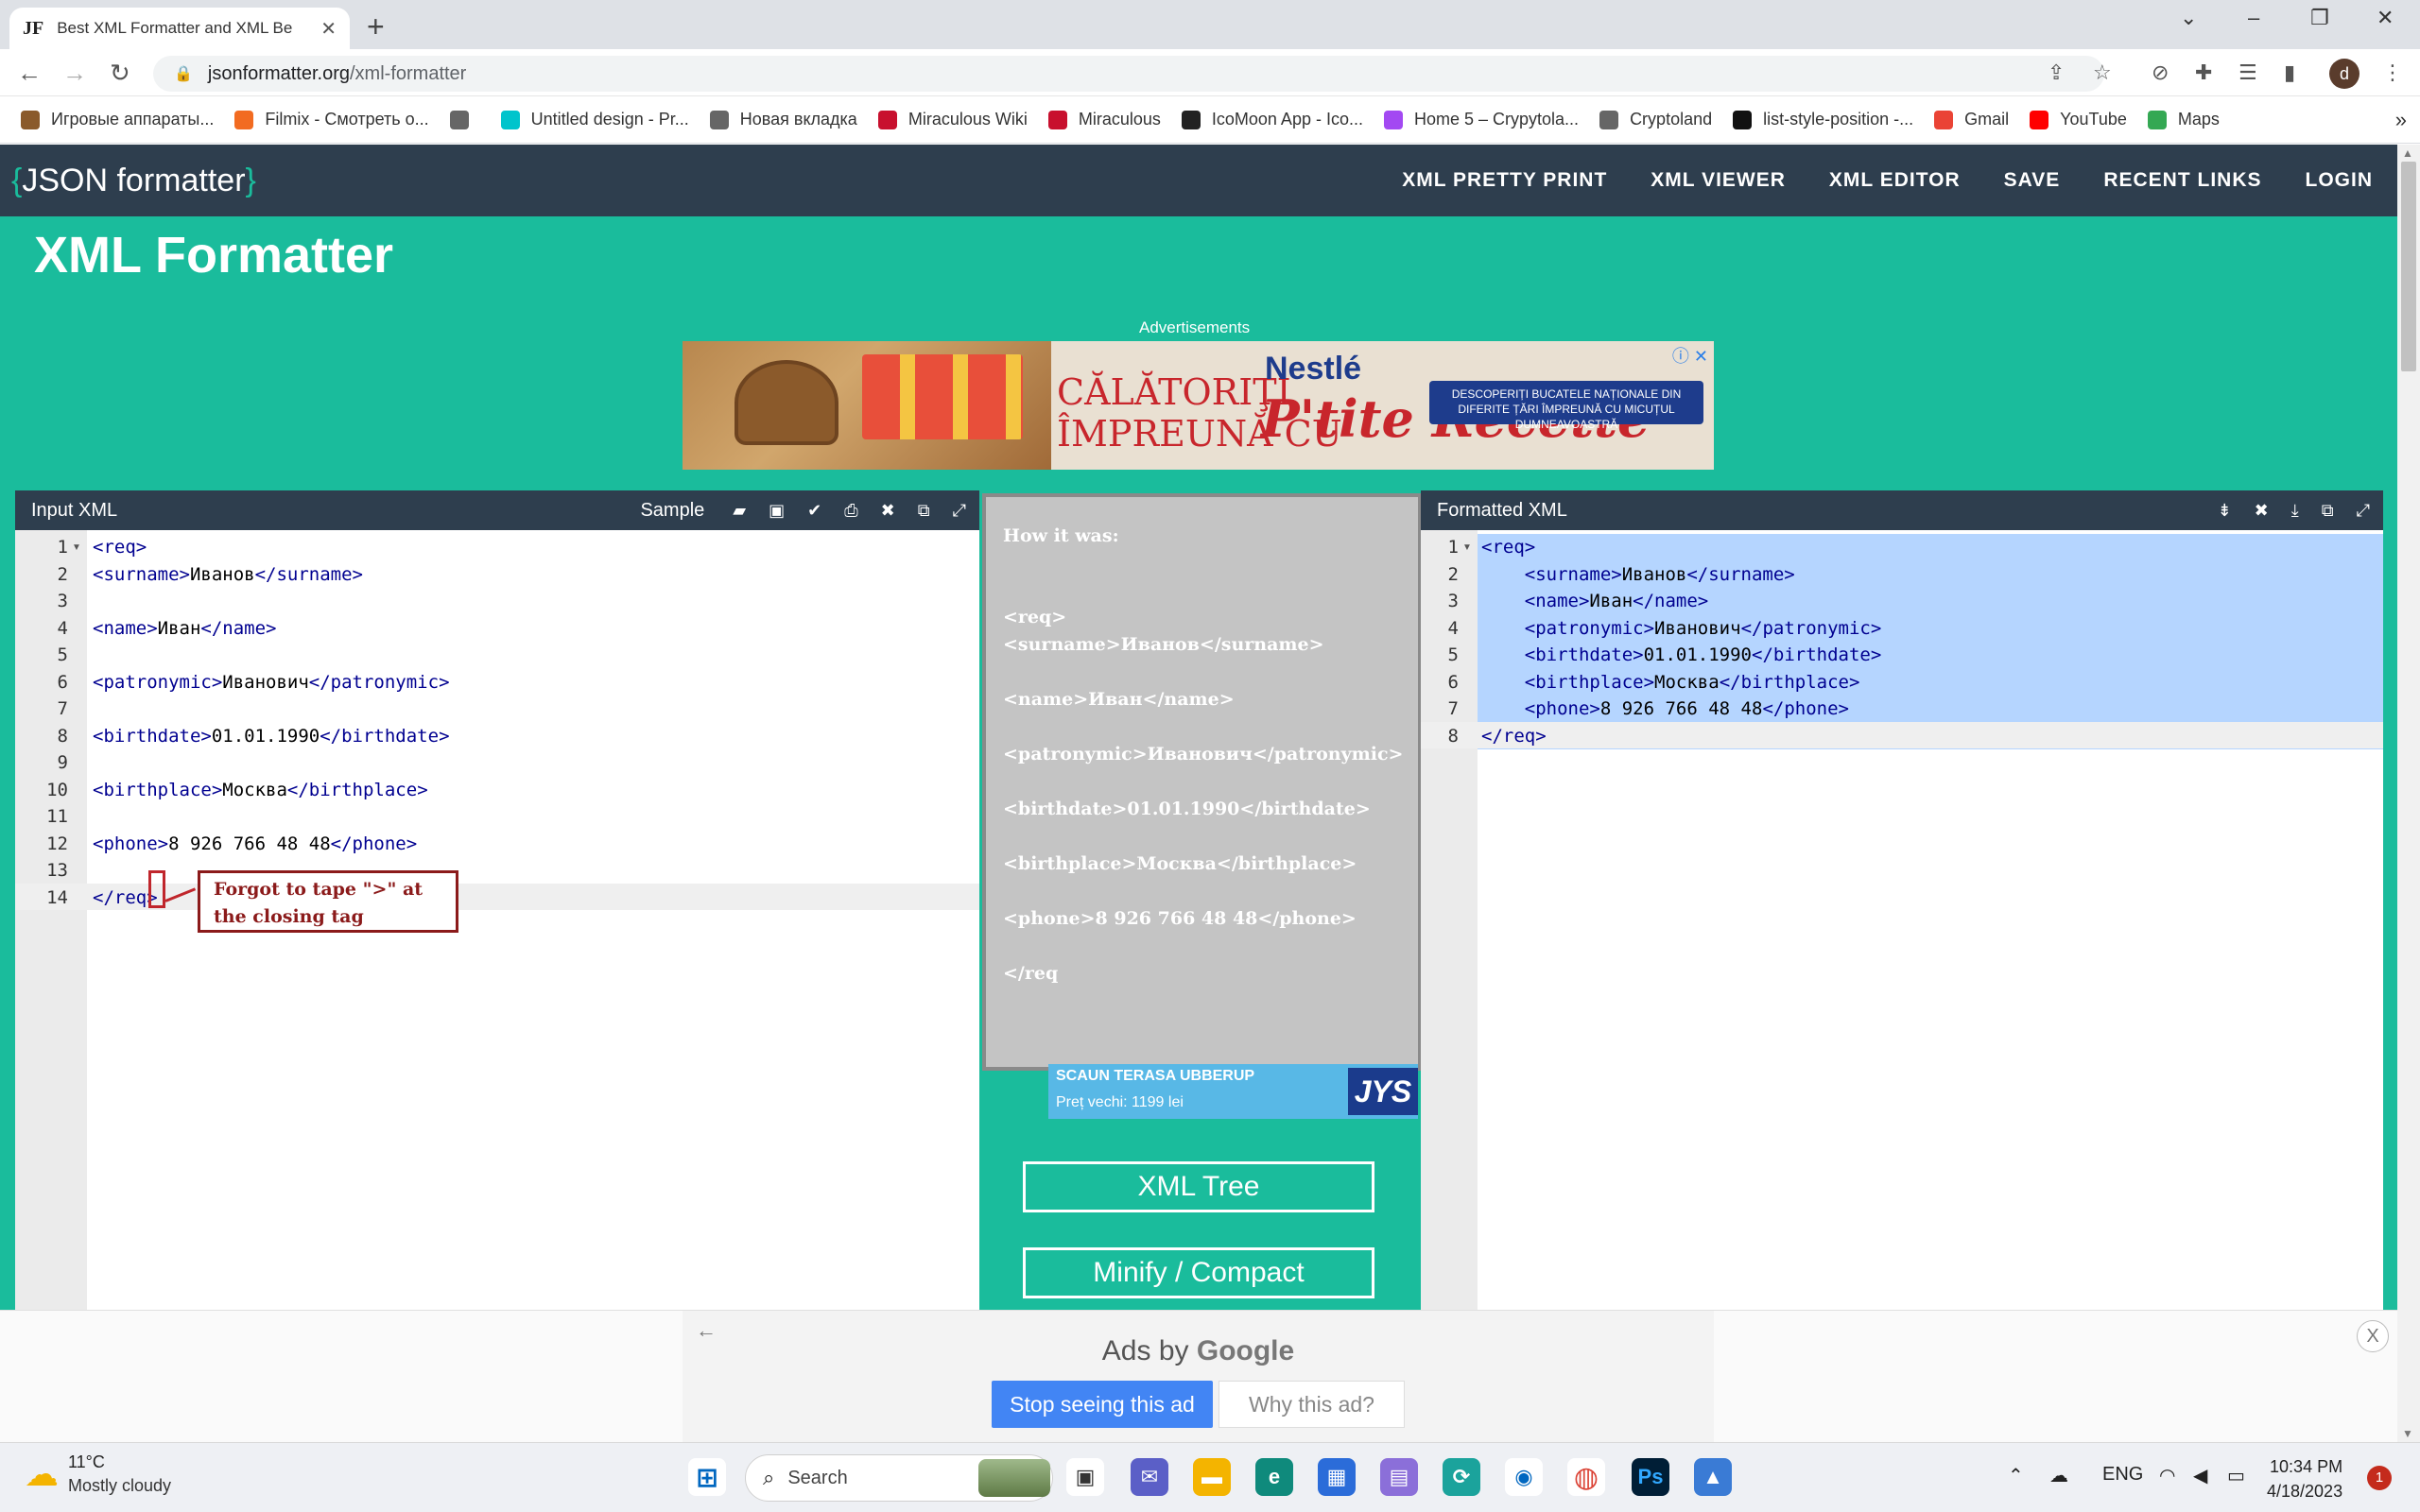 The image size is (2420, 1512). I want to click on scroll-down-icon: ▼, so click(2408, 1433).